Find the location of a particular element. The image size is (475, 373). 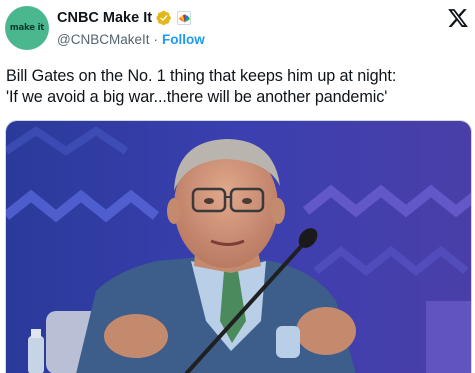

verified-badge-icon is located at coordinates (164, 18).